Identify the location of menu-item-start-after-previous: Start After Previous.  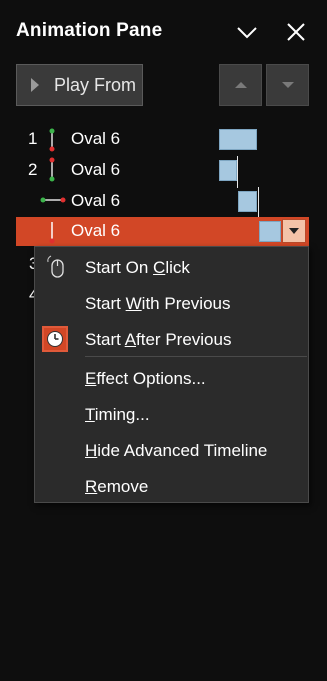
(171, 339).